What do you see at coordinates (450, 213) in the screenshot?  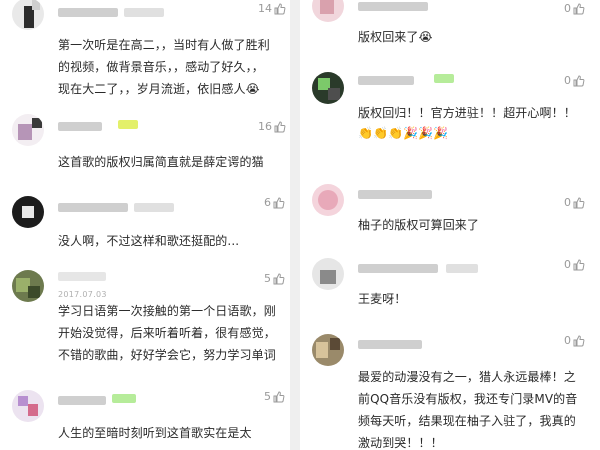 I see `comment-item: 0 柚子的版权可算回来了` at bounding box center [450, 213].